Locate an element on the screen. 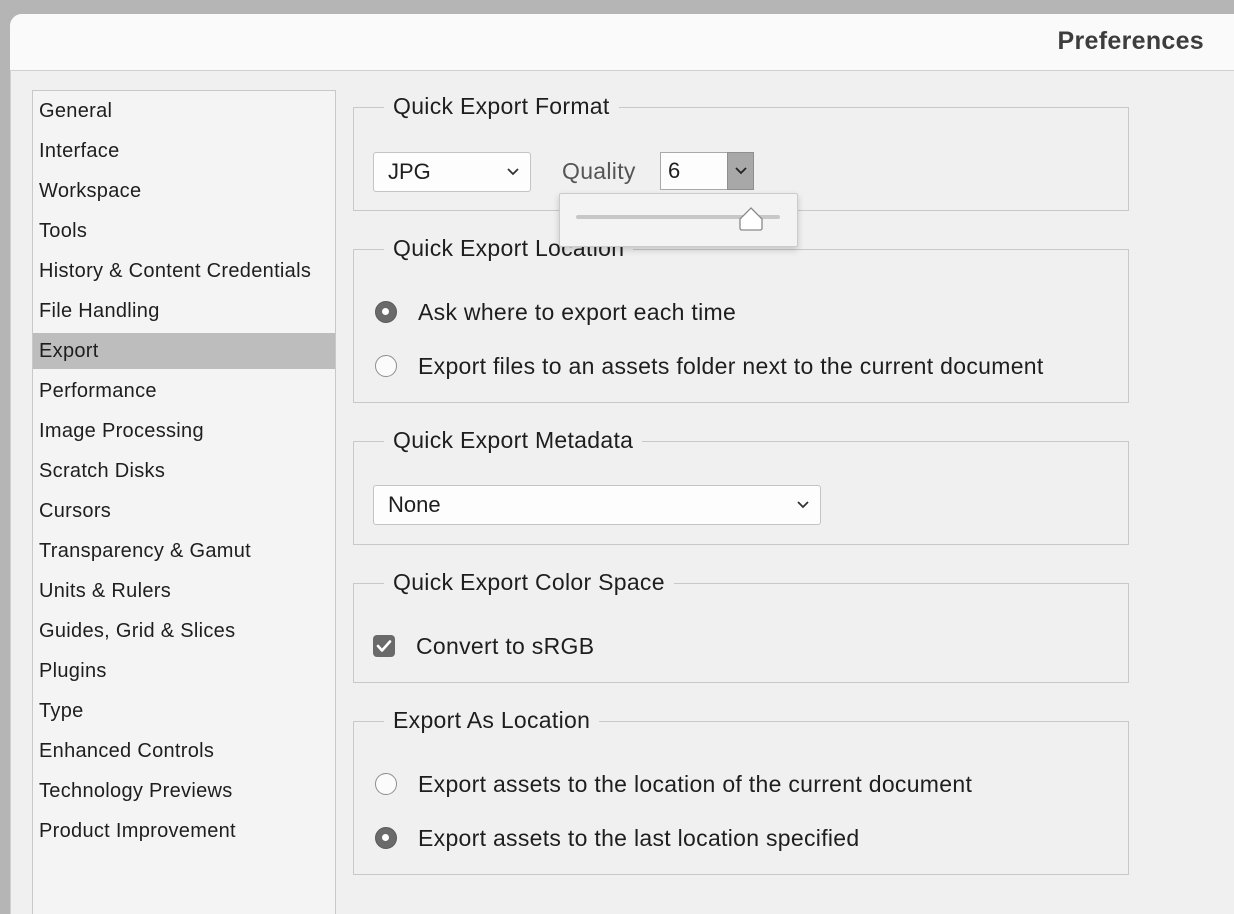  option-label: Ask where to export each time is located at coordinates (577, 312).